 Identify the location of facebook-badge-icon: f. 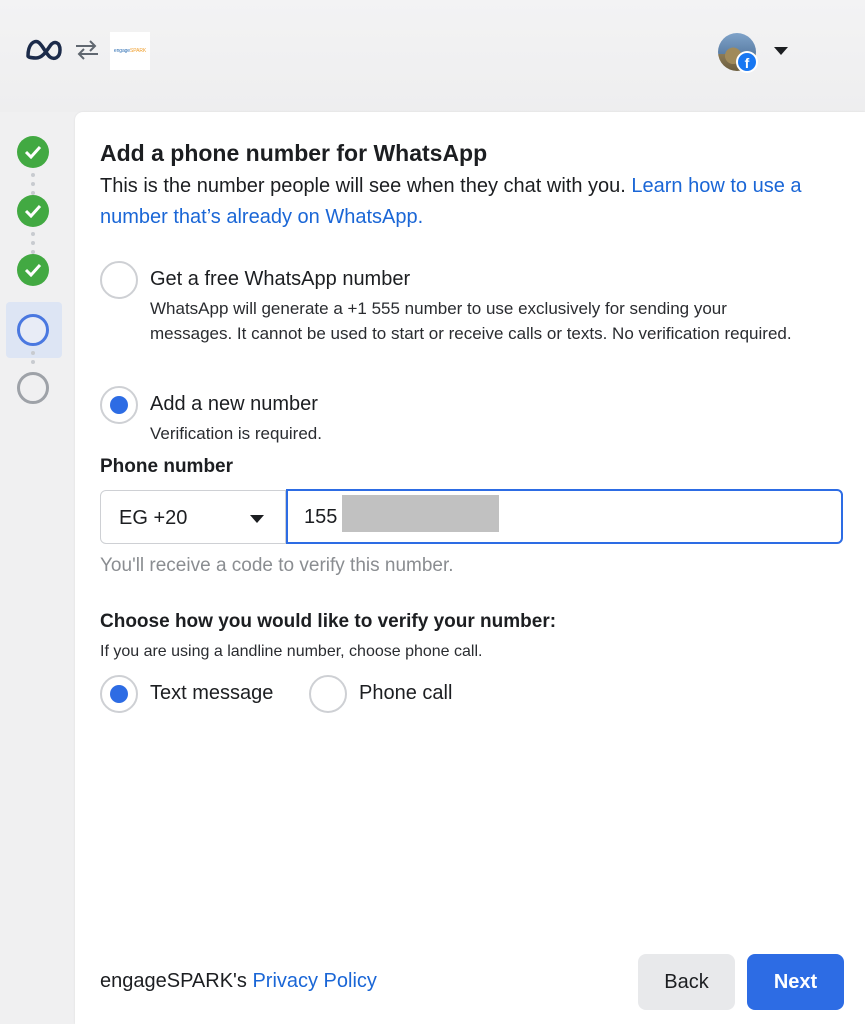
(747, 62).